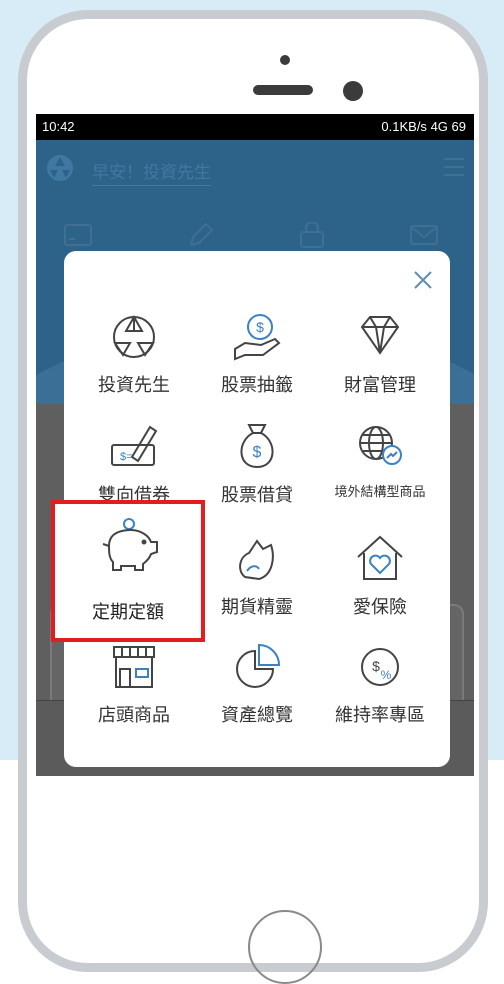 The image size is (504, 984). What do you see at coordinates (439, 126) in the screenshot?
I see `signal-label: 4G` at bounding box center [439, 126].